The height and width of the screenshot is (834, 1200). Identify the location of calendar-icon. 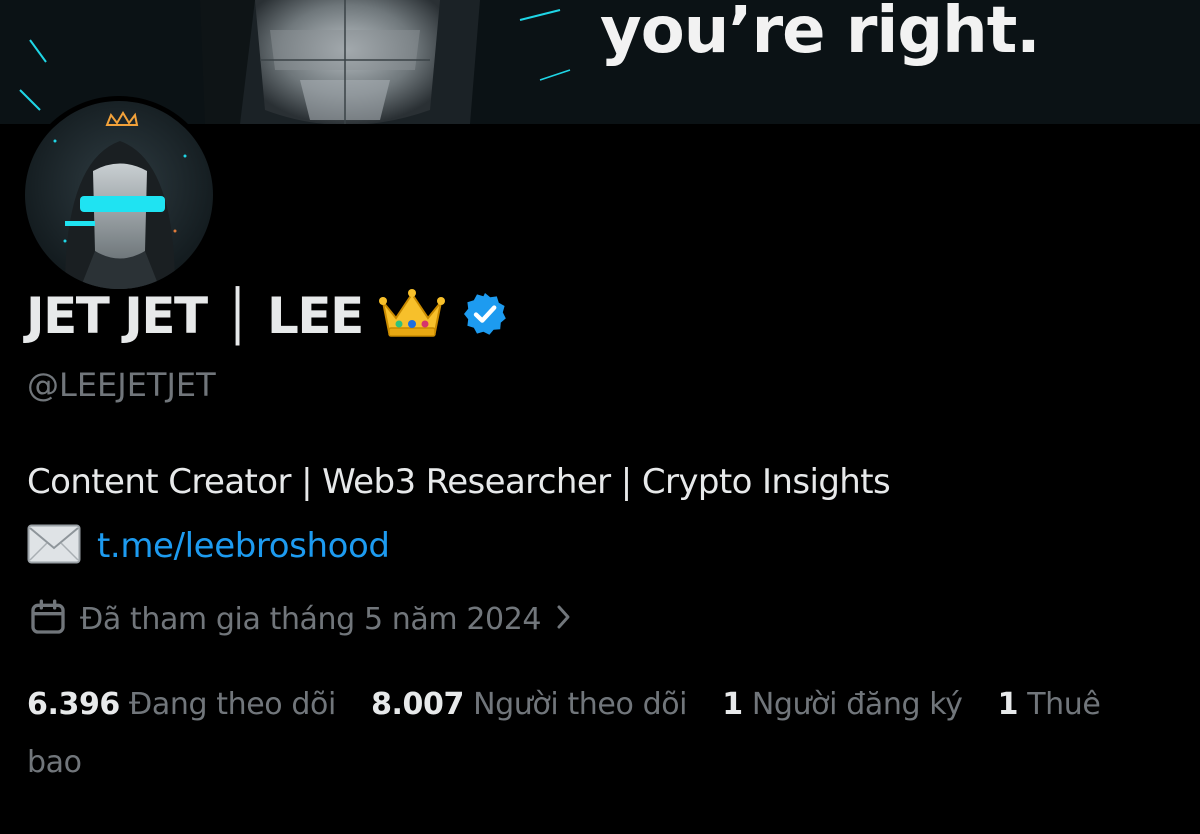
(48, 619).